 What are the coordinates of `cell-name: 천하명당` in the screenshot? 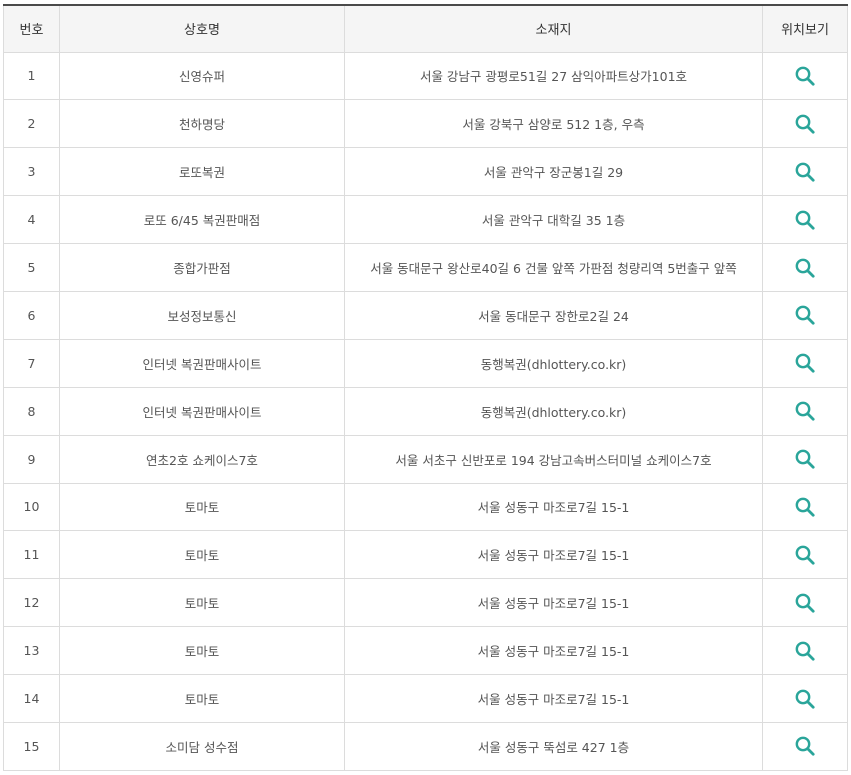 It's located at (202, 124).